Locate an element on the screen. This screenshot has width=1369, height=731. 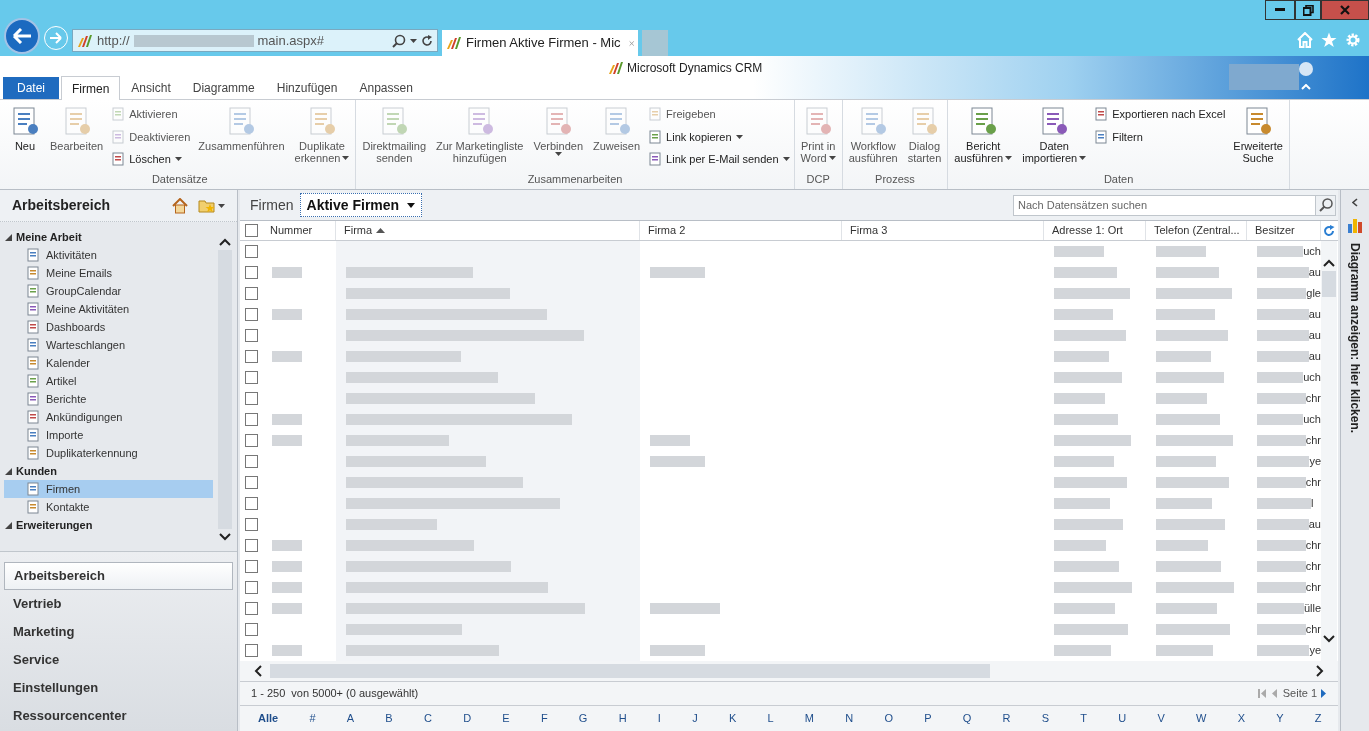
ribbon-button: Link per E-Mail senden is located at coordinates (719, 159).